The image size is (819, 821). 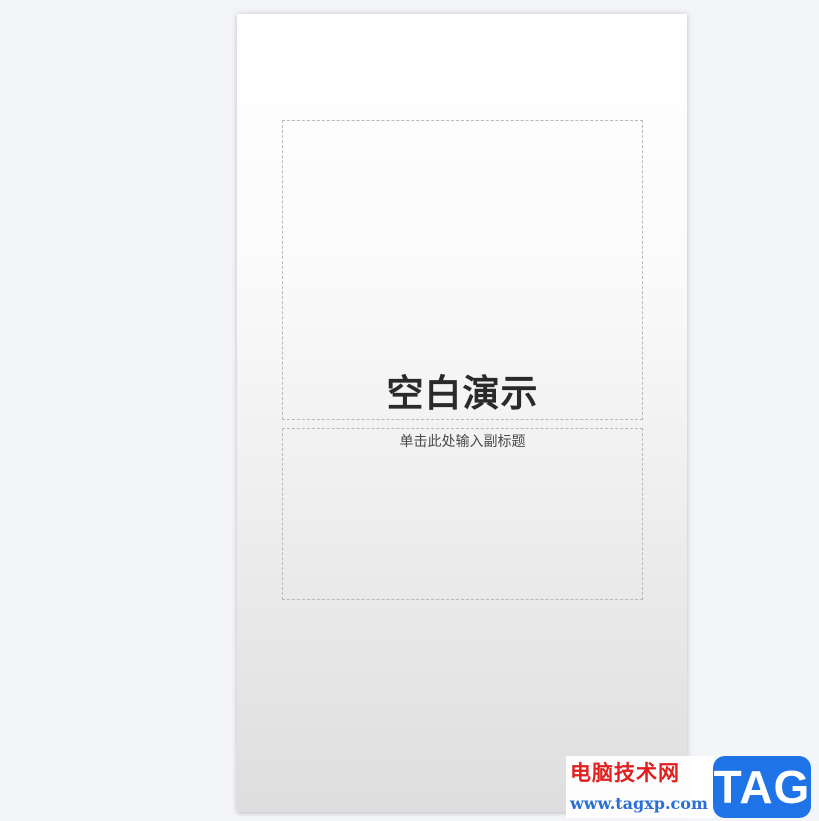 I want to click on slide-title: 空白演示, so click(x=462, y=394).